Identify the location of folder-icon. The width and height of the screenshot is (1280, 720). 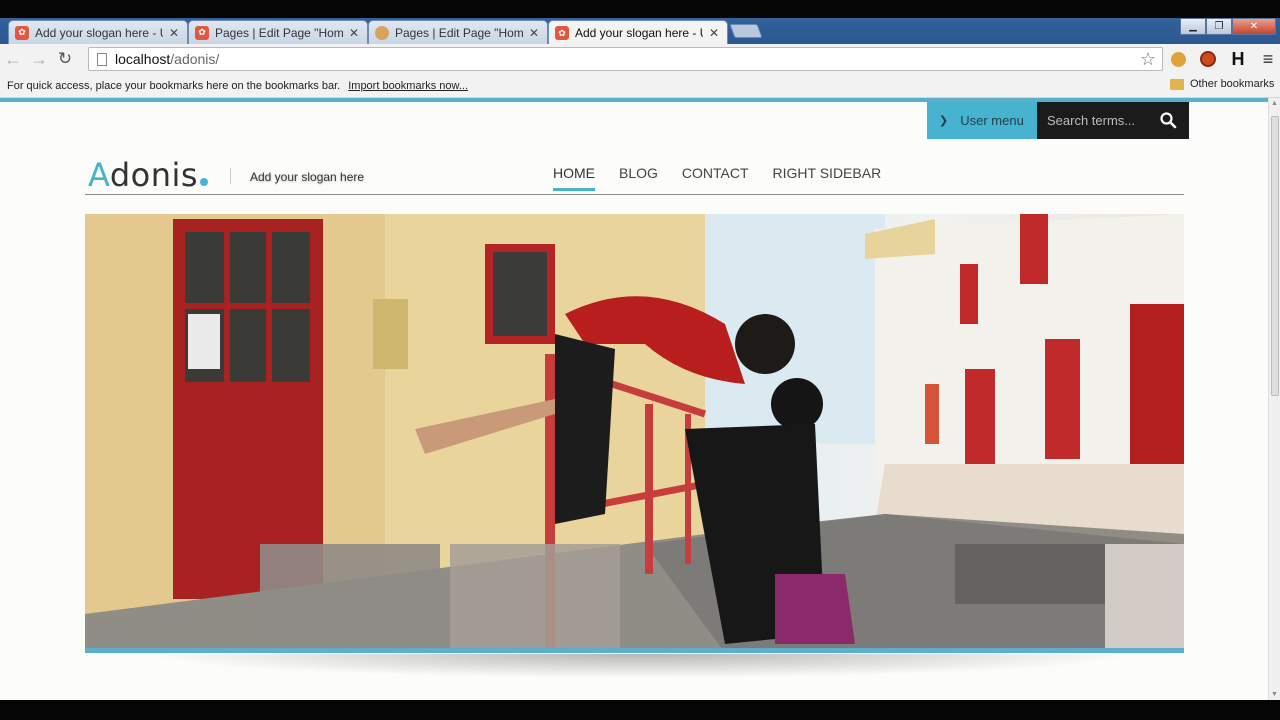
(1177, 84).